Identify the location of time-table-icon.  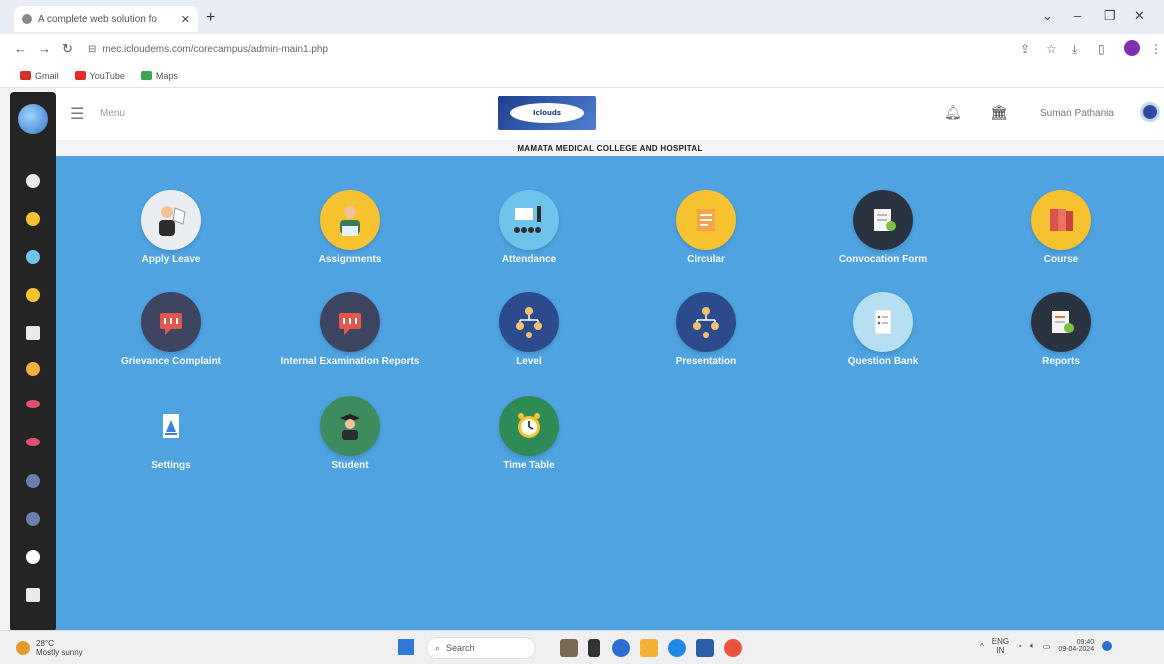
(529, 426).